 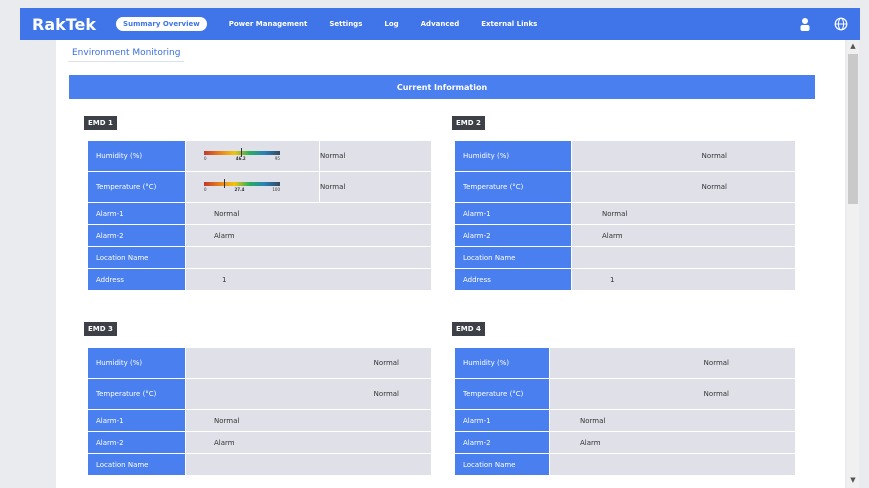 What do you see at coordinates (853, 264) in the screenshot?
I see `vertical-scrollbar: ▲ ▼` at bounding box center [853, 264].